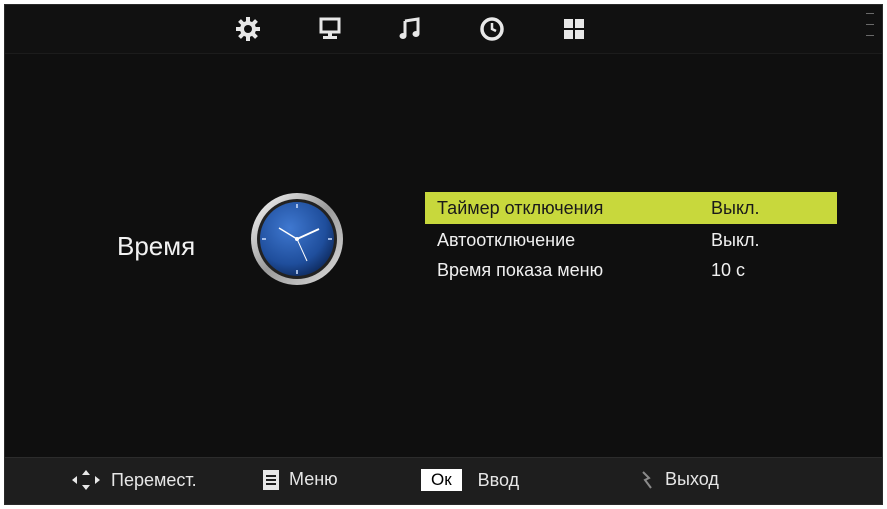 This screenshot has width=887, height=509. I want to click on menu-item-label: Время показа меню, so click(520, 270).